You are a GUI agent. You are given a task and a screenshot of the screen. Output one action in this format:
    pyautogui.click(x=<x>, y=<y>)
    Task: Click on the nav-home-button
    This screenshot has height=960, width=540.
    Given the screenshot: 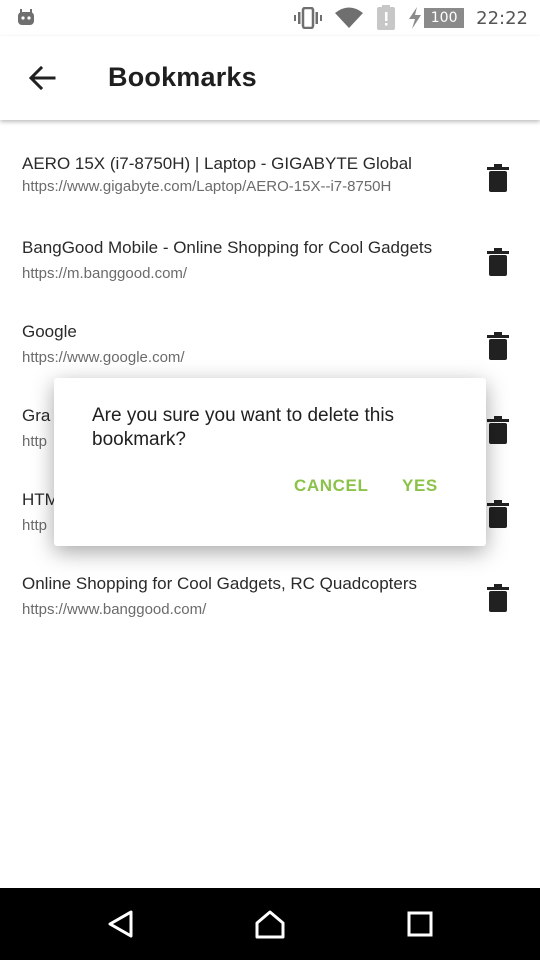 What is the action you would take?
    pyautogui.click(x=270, y=924)
    